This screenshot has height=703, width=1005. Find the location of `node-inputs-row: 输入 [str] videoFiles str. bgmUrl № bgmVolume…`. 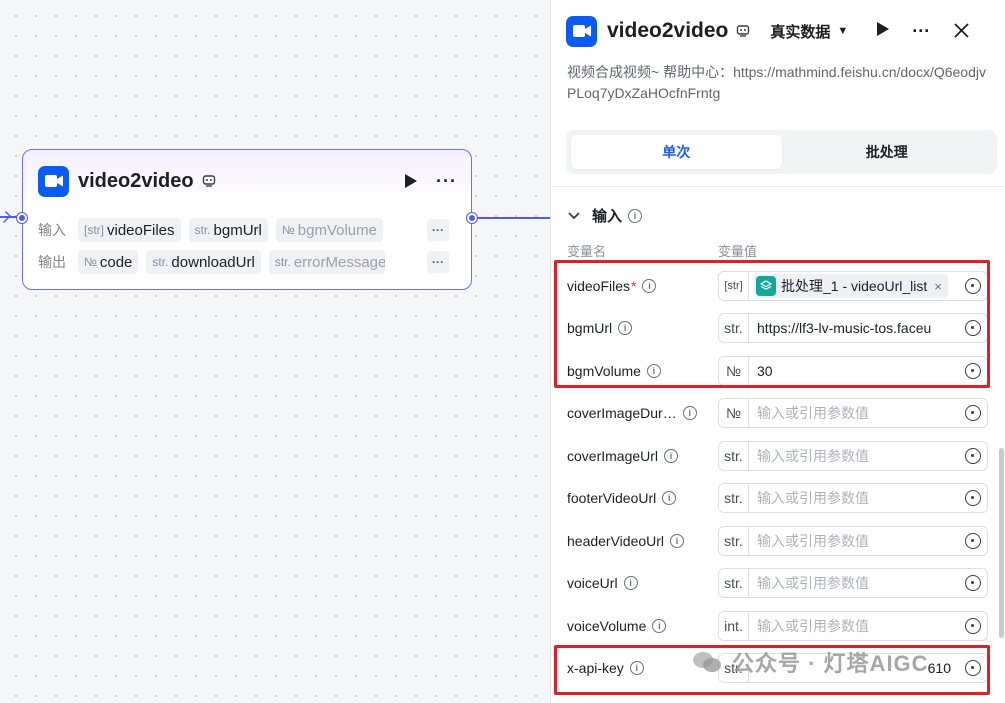

node-inputs-row: 输入 [str] videoFiles str. bgmUrl № bgmVolume… is located at coordinates (243, 230).